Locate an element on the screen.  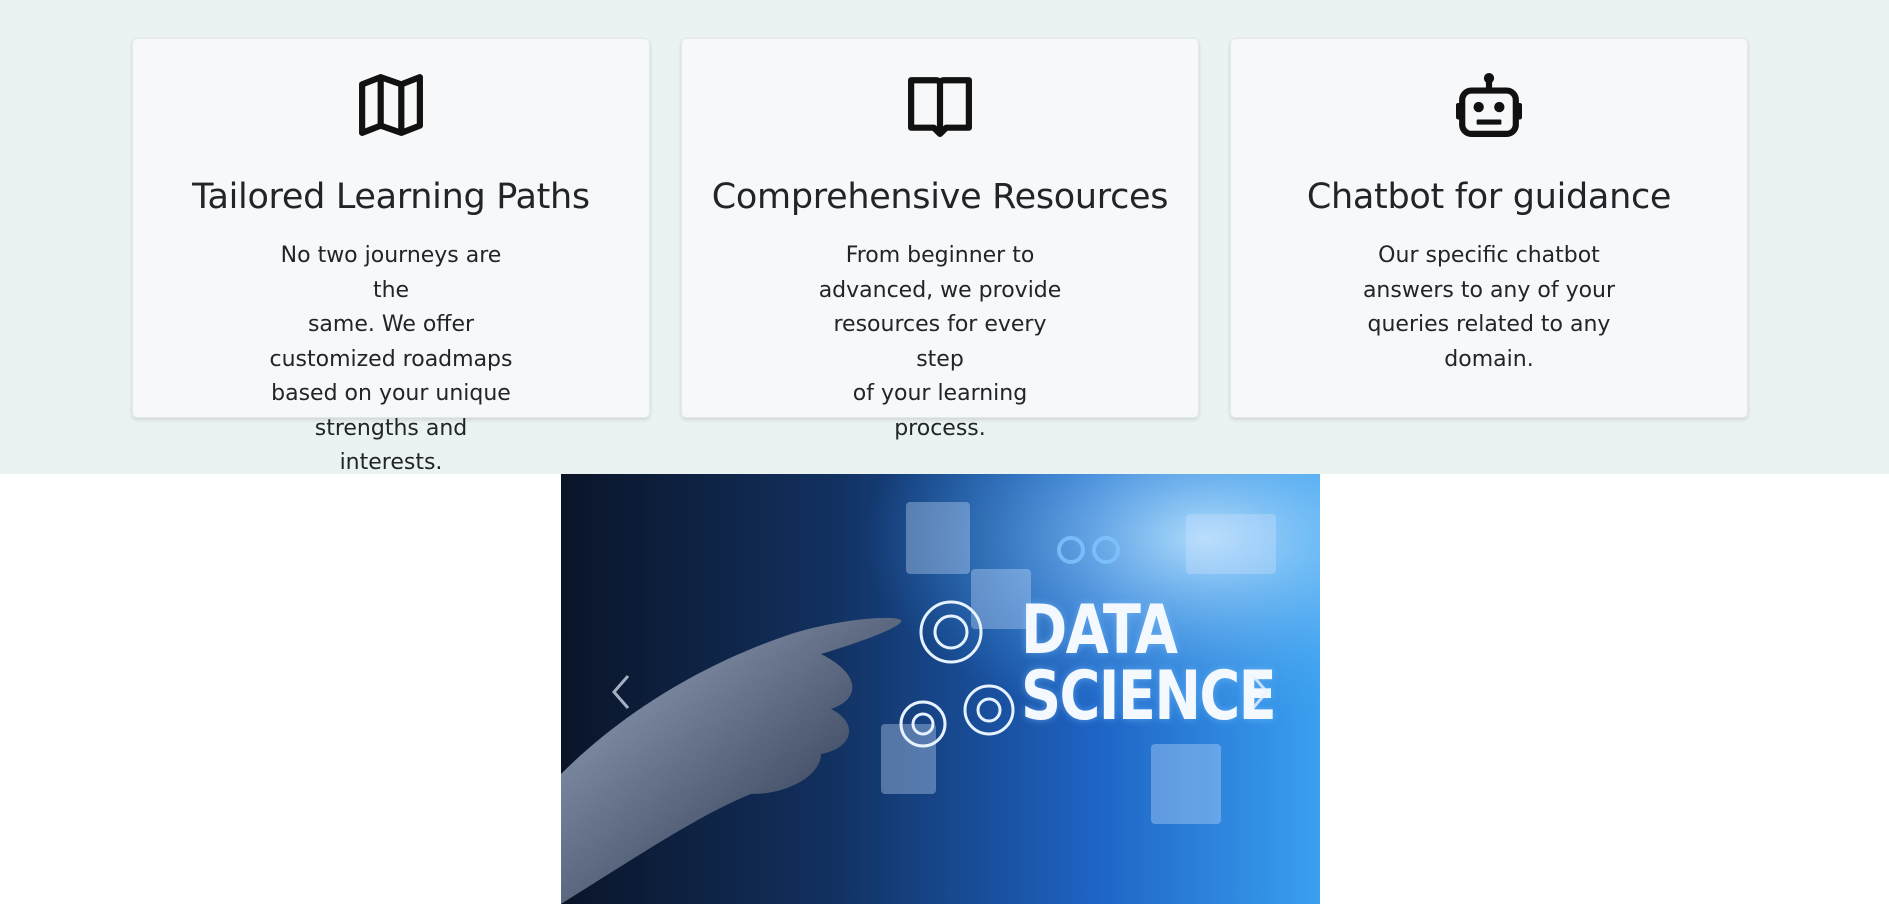
chevron-left-icon is located at coordinates (621, 694).